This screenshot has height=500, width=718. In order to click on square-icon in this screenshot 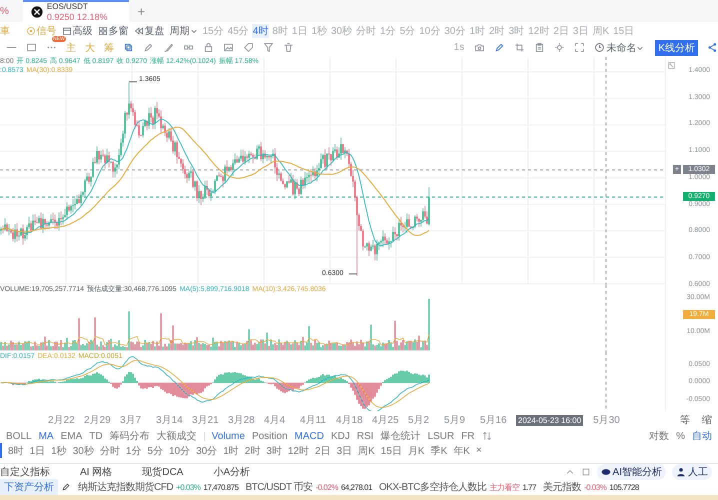, I will do `click(585, 471)`.